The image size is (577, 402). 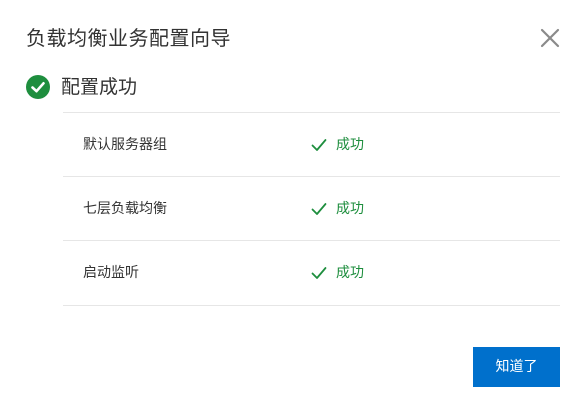 I want to click on step-row: 七层负载均衡 成功, so click(x=311, y=208).